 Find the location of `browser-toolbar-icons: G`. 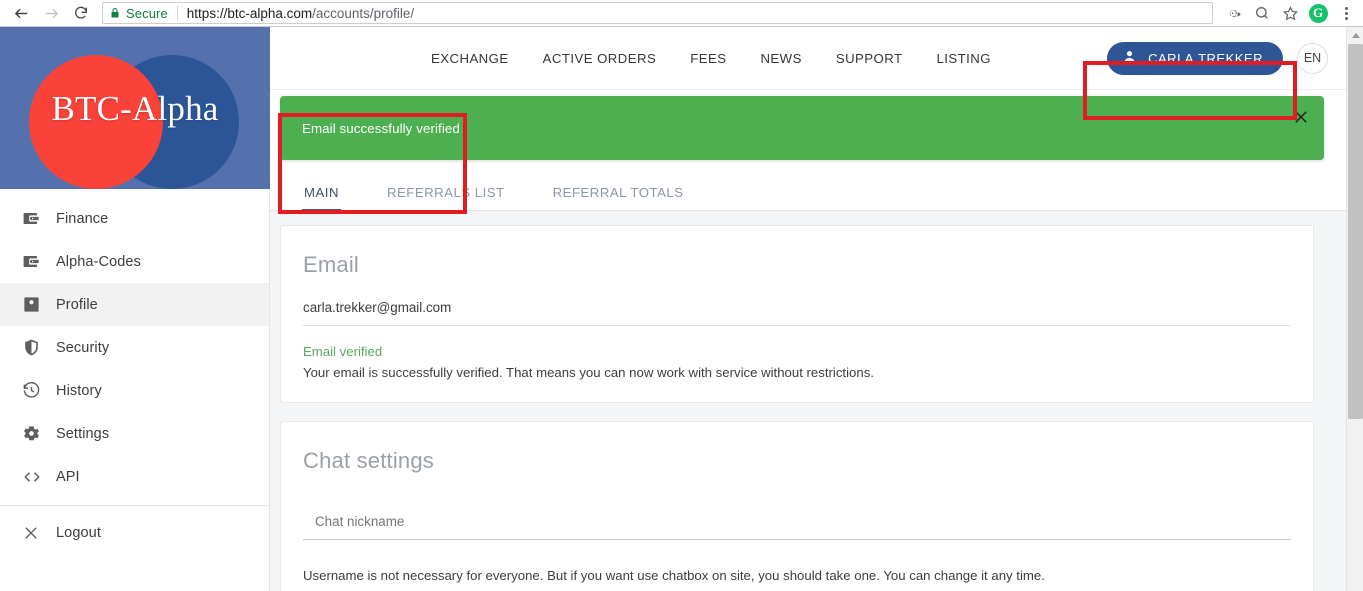

browser-toolbar-icons: G is located at coordinates (1292, 13).